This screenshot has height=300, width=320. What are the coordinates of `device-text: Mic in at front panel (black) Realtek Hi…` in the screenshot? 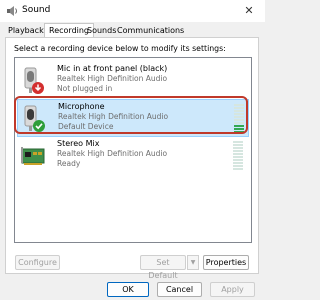 It's located at (112, 79).